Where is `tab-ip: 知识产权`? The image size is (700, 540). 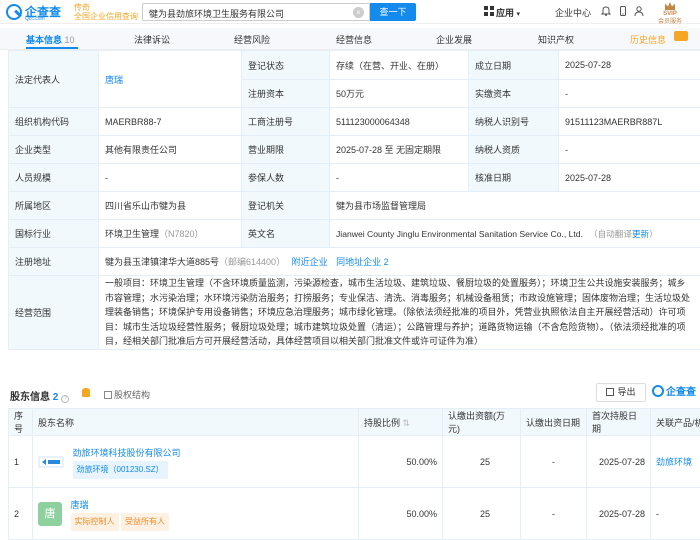 tab-ip: 知识产权 is located at coordinates (556, 39).